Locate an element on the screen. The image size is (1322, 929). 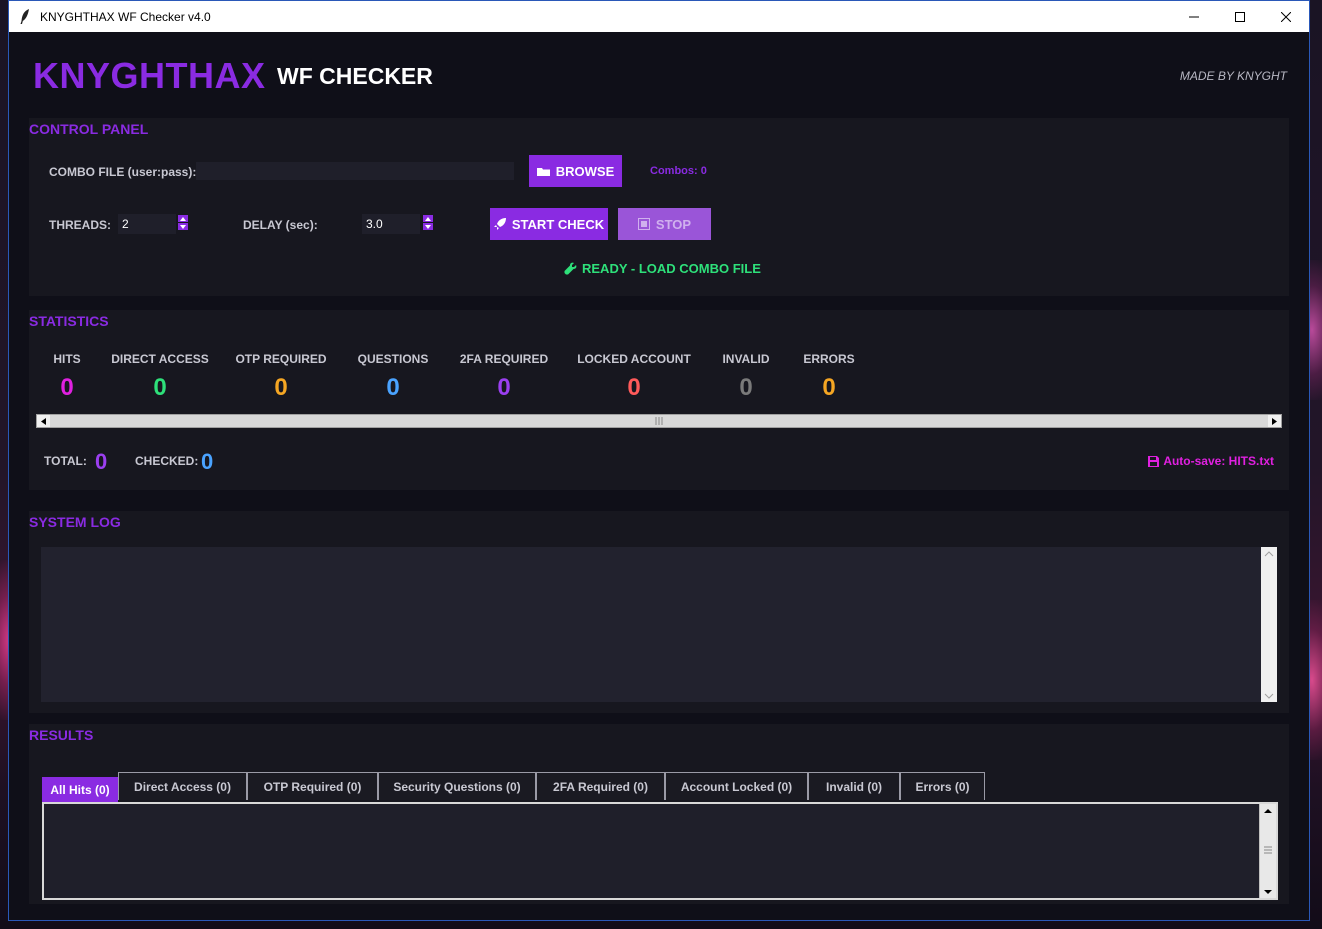
log-vertical-scrollbar is located at coordinates (1269, 624).